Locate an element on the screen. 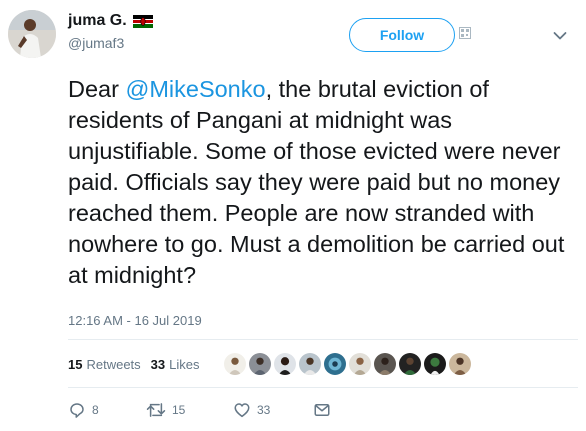  like-button: 33 is located at coordinates (273, 410).